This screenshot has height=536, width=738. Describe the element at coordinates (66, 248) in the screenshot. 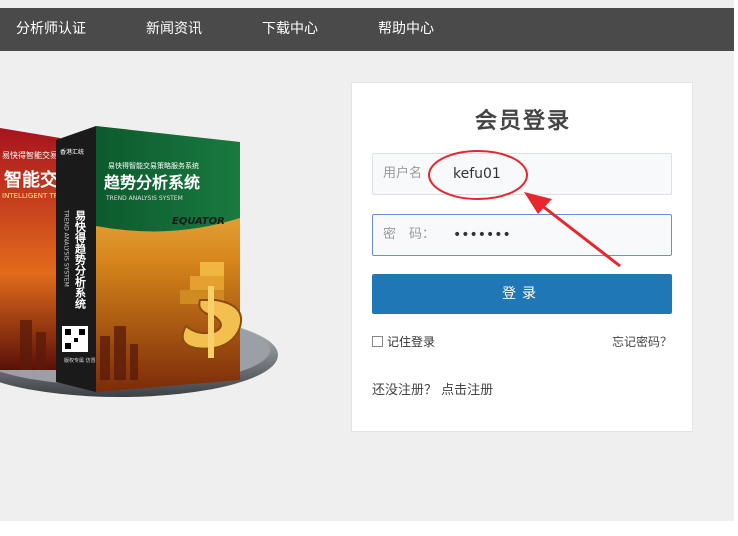

I see `box-side-en: TREND ANALYSIS SYSTEM` at that location.